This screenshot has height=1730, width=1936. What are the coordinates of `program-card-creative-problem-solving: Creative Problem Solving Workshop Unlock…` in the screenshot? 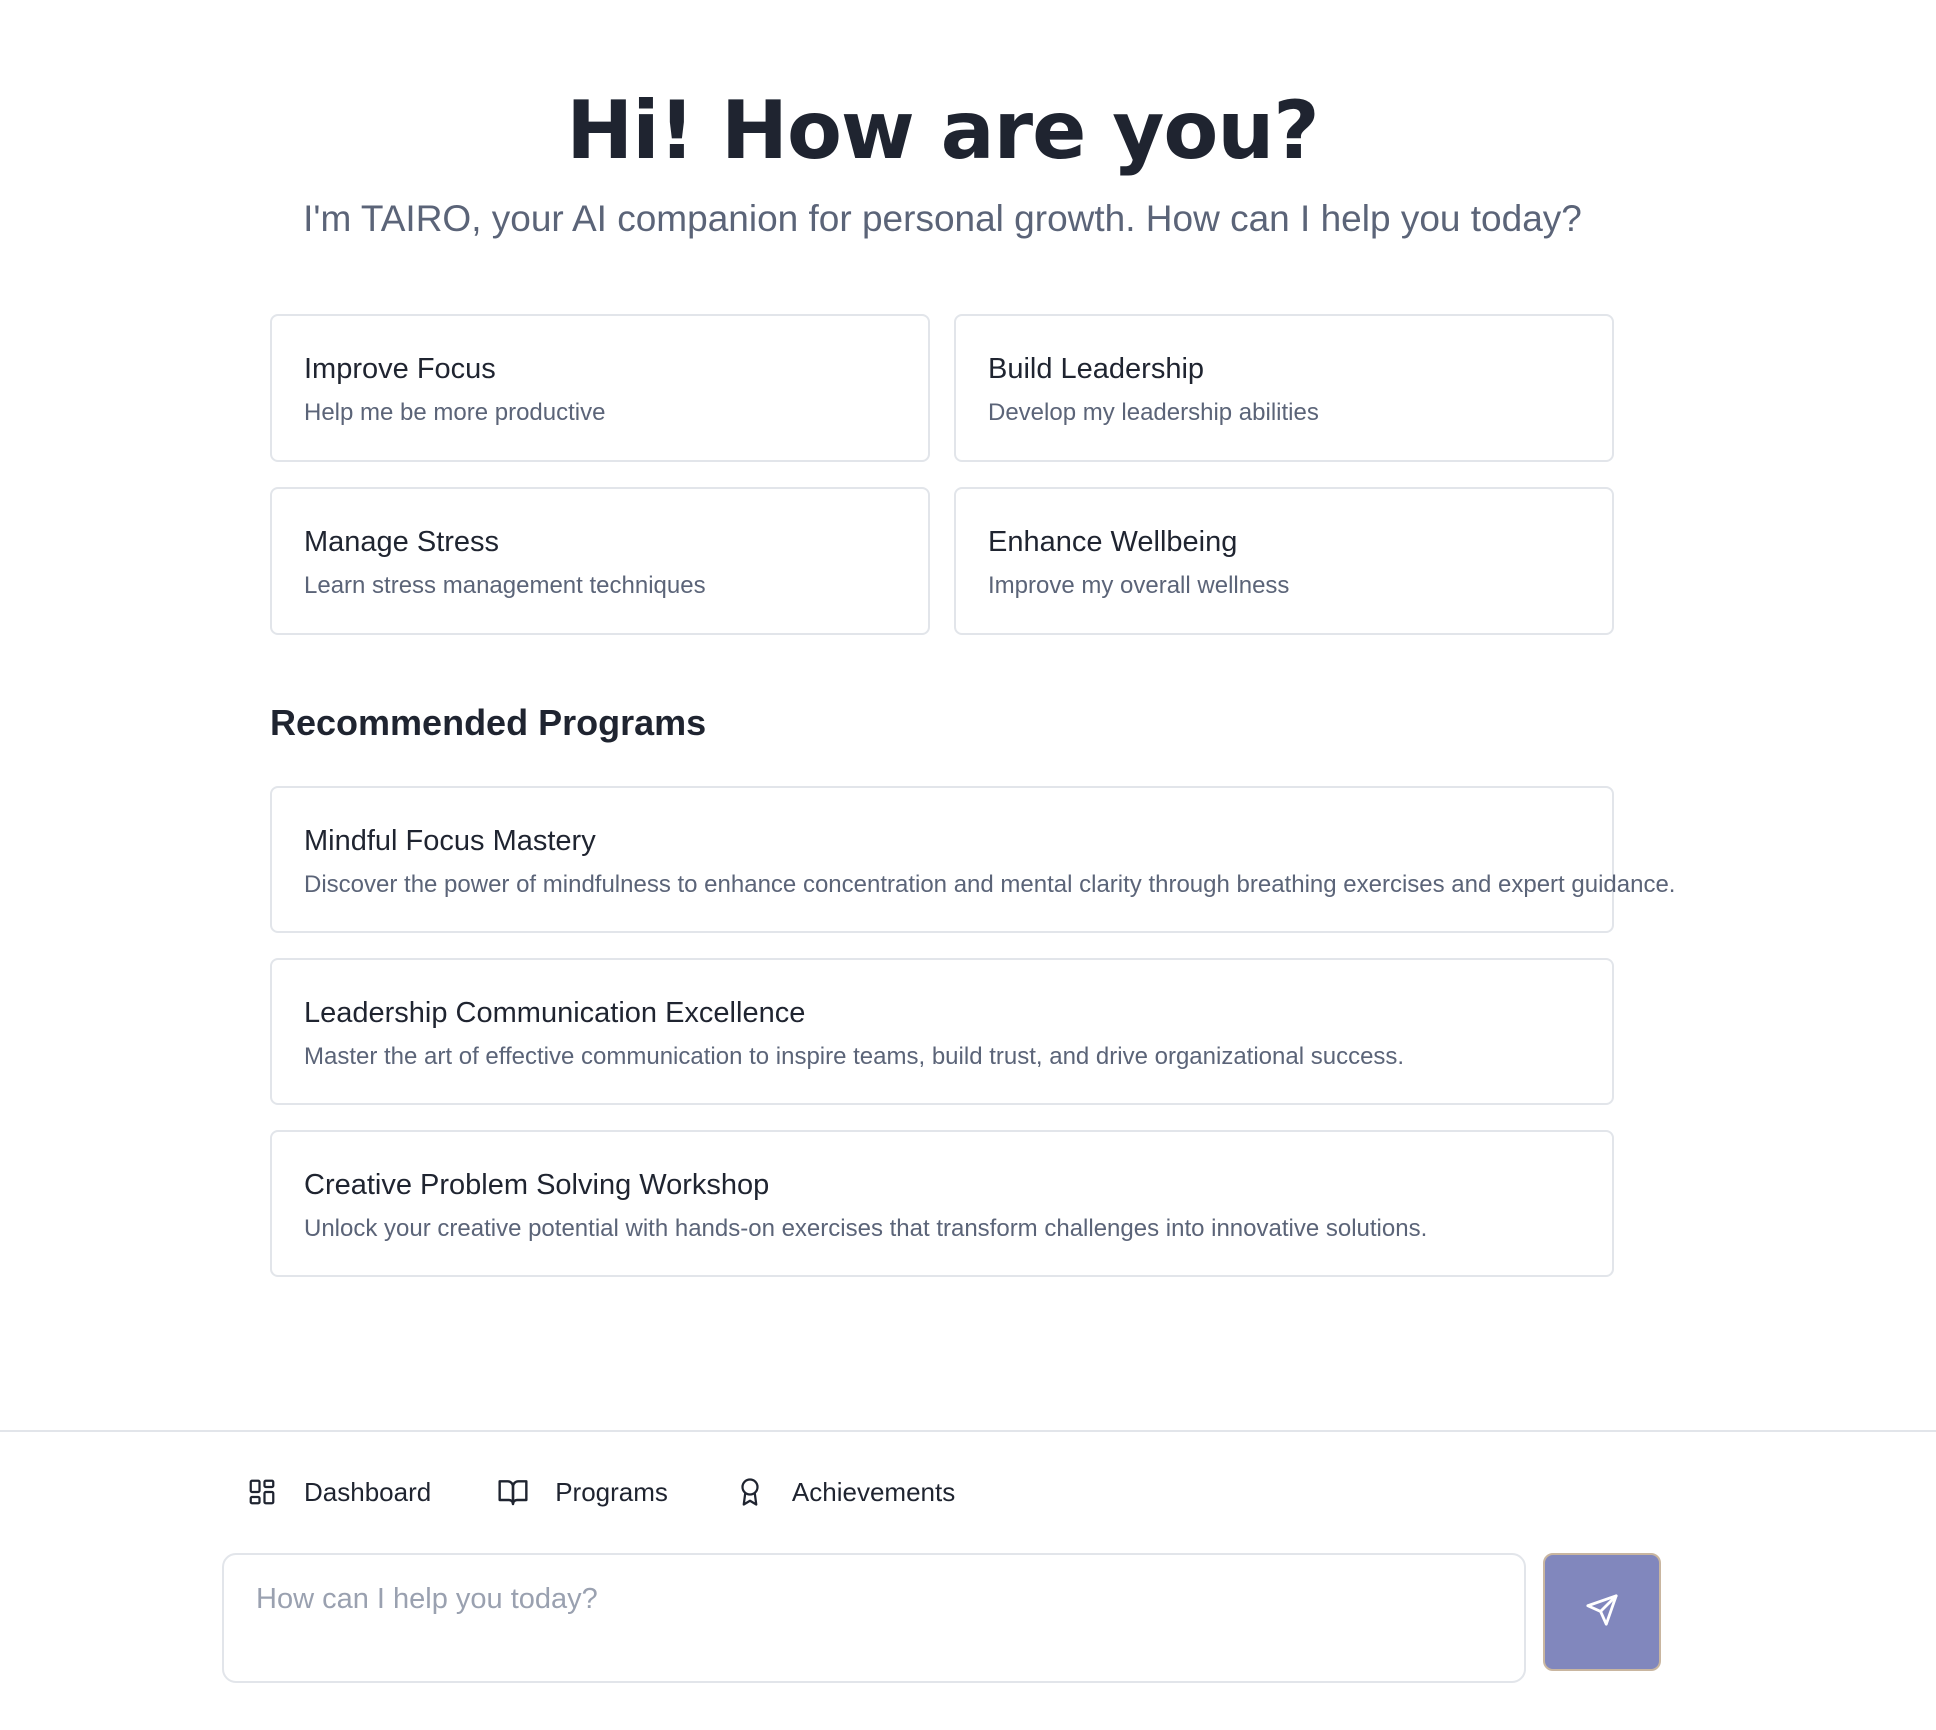 It's located at (942, 1203).